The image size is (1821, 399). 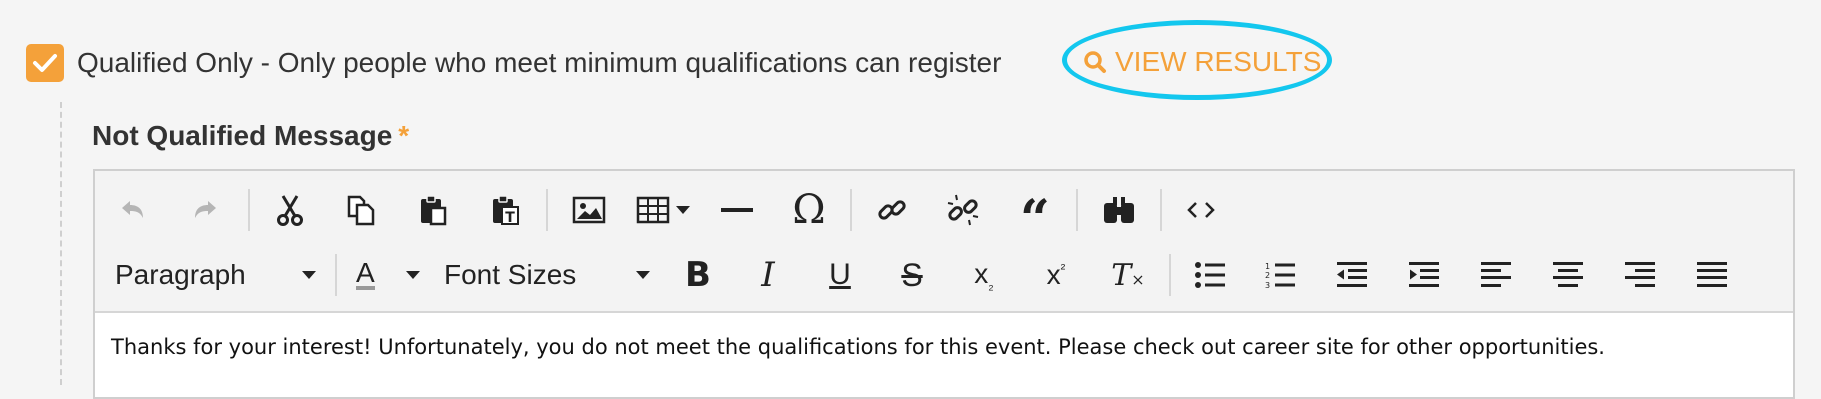 I want to click on numbered-list-icon: 1 2 3, so click(x=1280, y=275).